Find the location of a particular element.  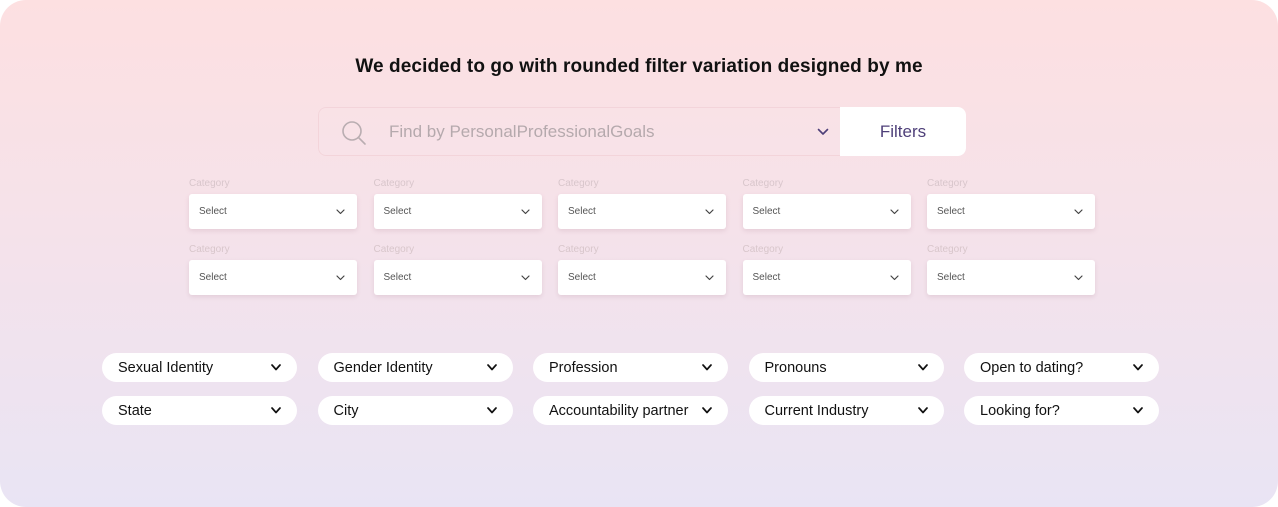

filter-pill-open-to-dating: Open to dating? is located at coordinates (1061, 367).